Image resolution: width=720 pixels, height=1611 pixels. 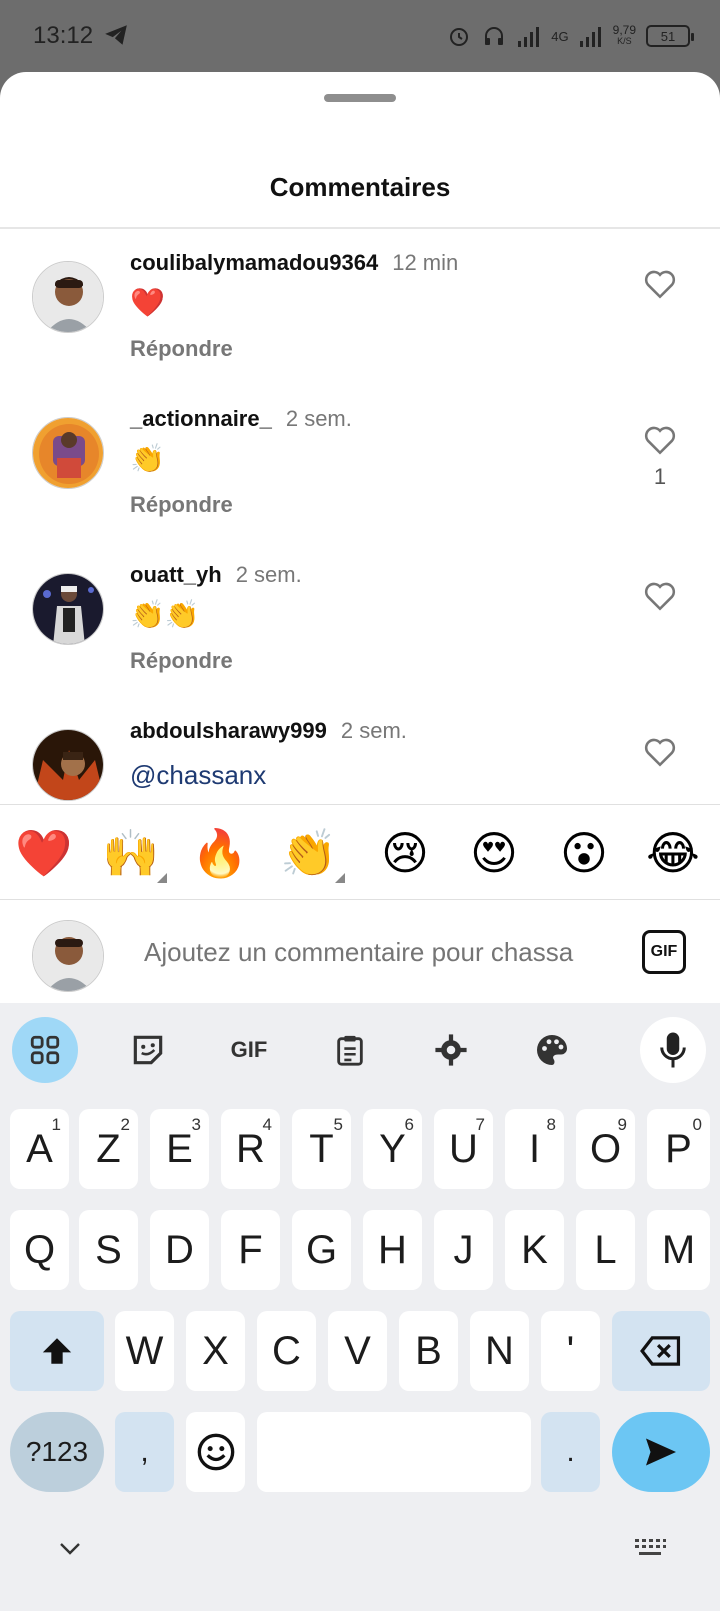 What do you see at coordinates (360, 468) in the screenshot?
I see `comment-item: _actionnaire_ 2 sem. 👏 Répondre 1` at bounding box center [360, 468].